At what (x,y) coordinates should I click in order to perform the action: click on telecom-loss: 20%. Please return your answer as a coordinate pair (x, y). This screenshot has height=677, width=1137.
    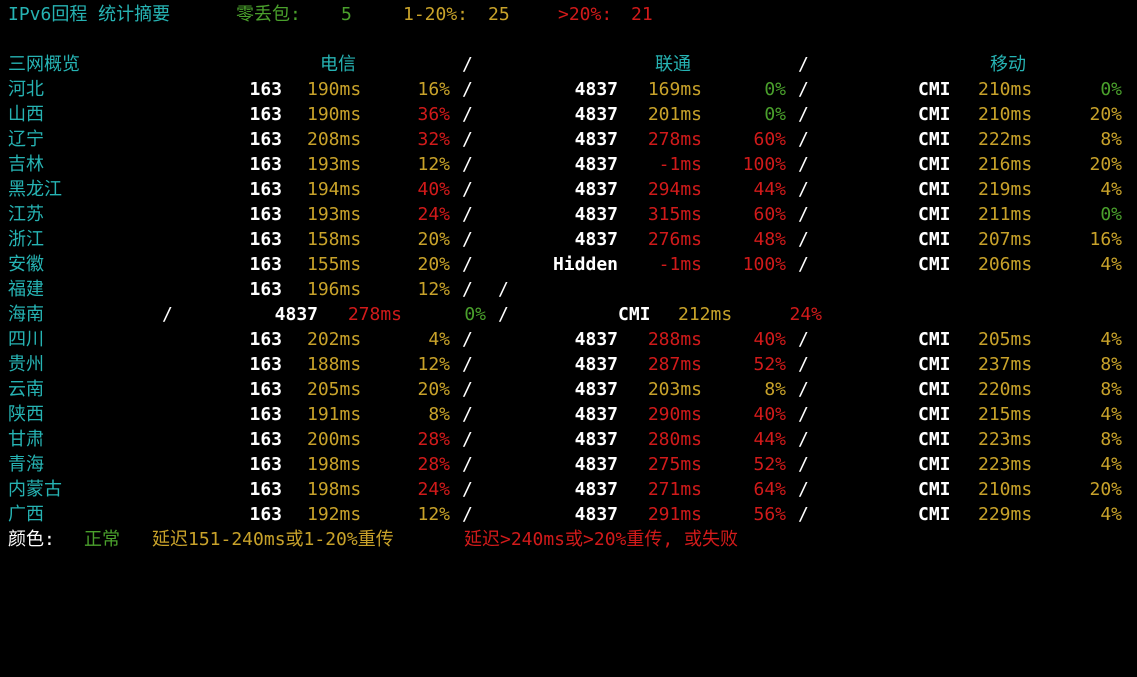
    Looking at the image, I should click on (433, 389).